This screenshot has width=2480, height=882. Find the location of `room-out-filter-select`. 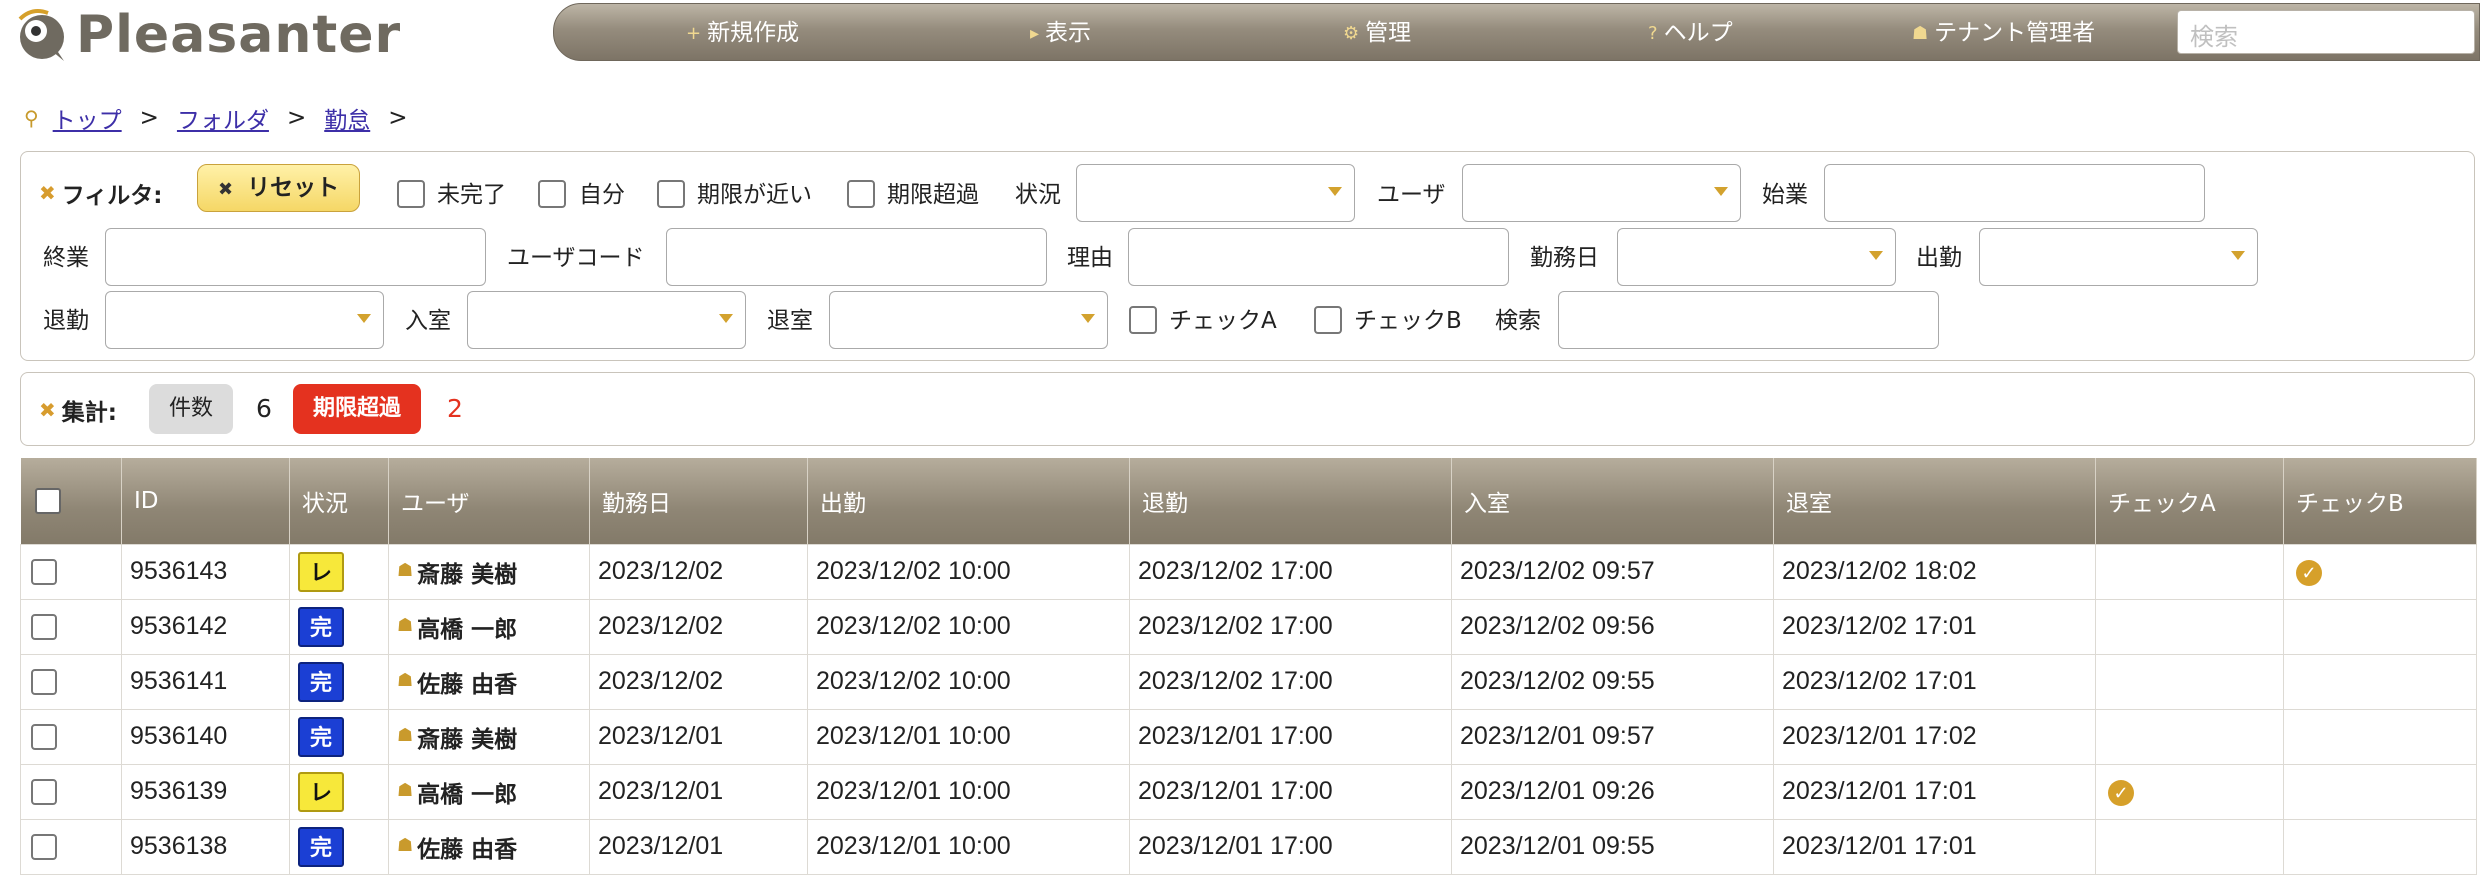

room-out-filter-select is located at coordinates (968, 320).